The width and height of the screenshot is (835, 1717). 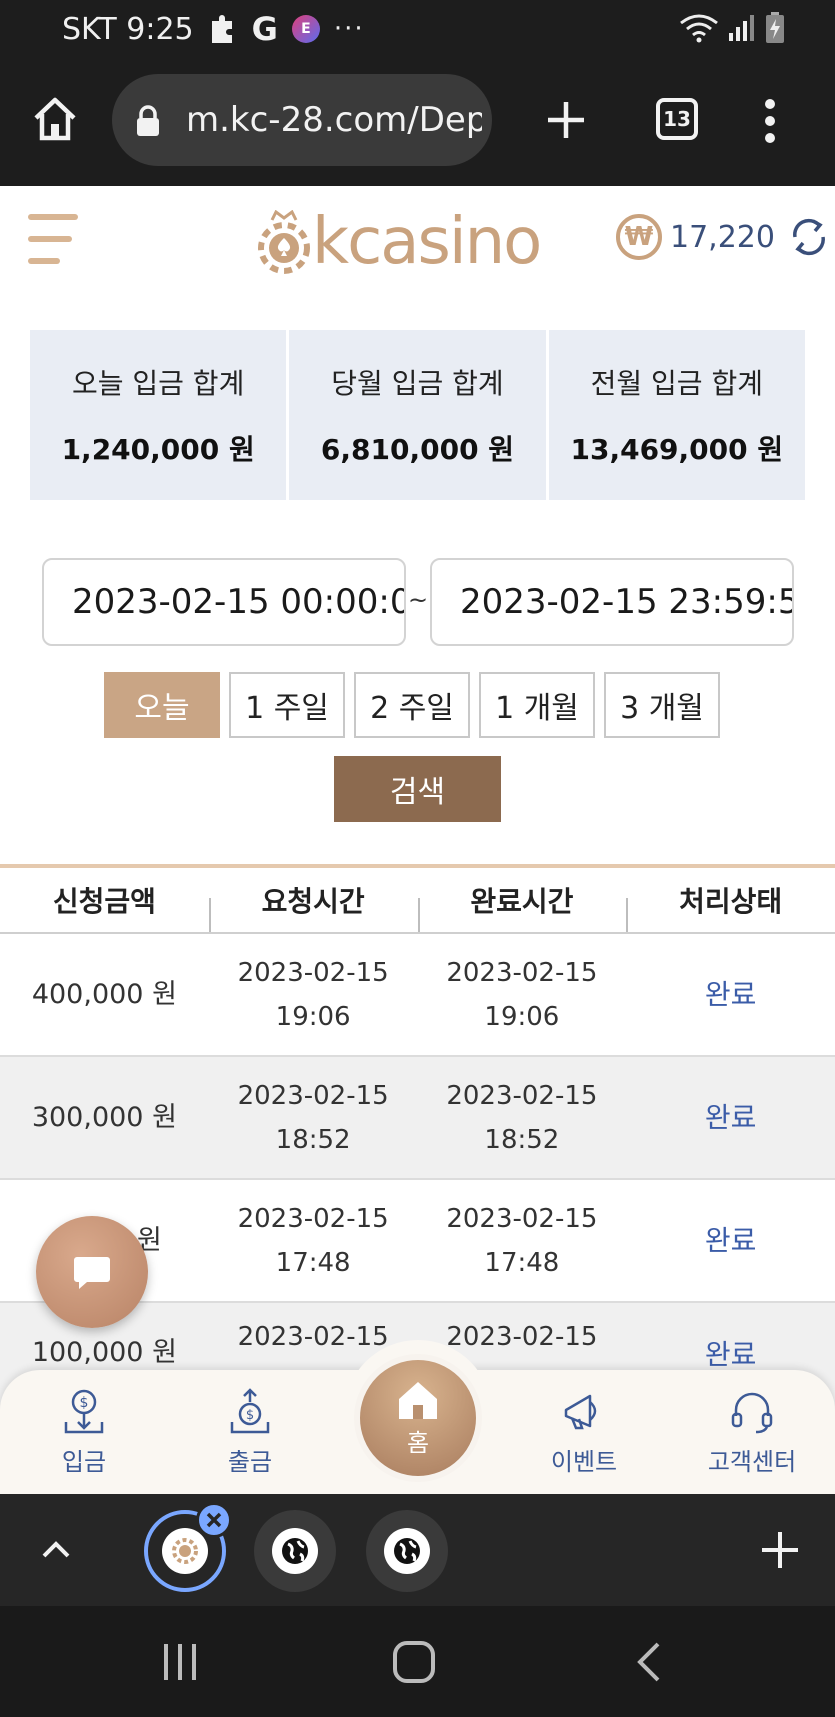 I want to click on status-left: SKT 9:25 G E ···, so click(x=213, y=29).